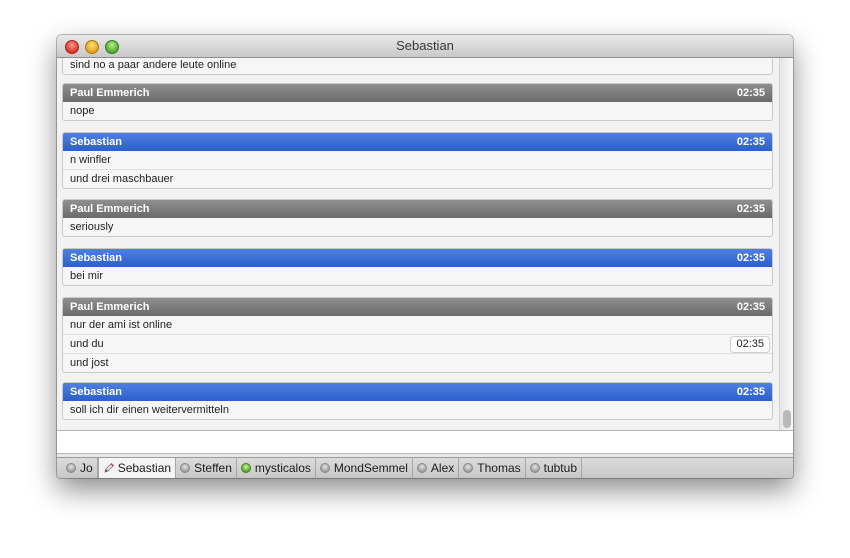  I want to click on message-line: n winfler, so click(90, 160).